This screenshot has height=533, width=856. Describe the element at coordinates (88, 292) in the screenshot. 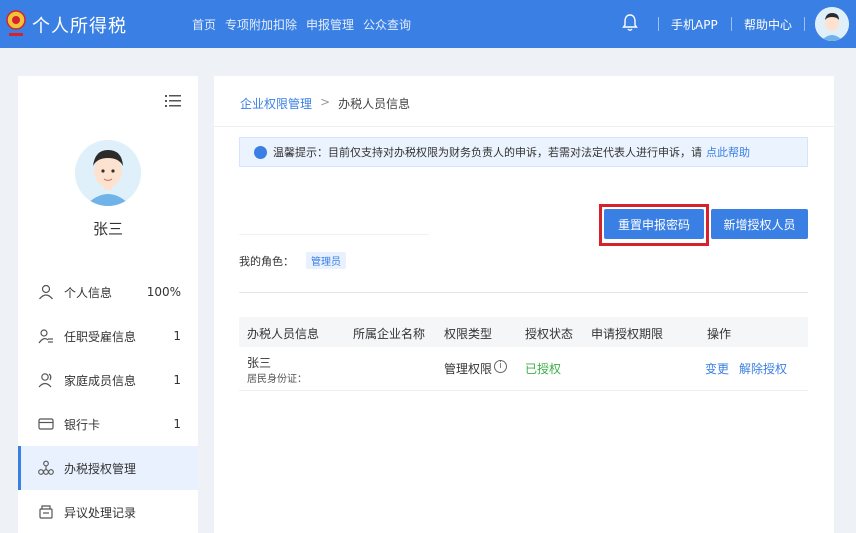

I see `sidebar-item-label: 个人信息` at that location.